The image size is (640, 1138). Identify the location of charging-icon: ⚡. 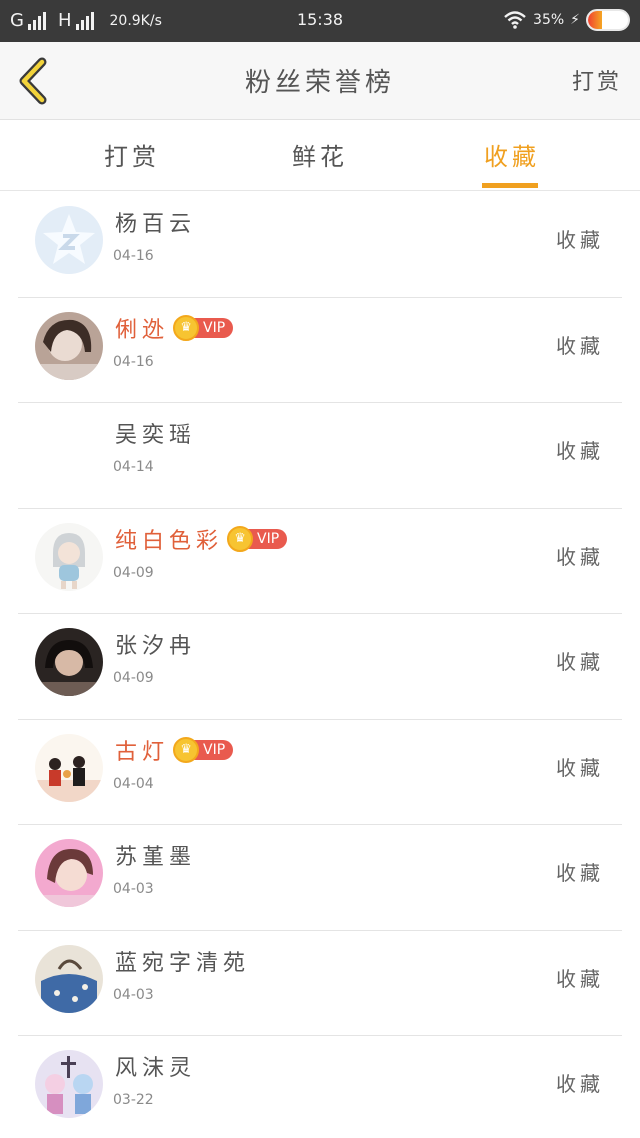
(575, 20).